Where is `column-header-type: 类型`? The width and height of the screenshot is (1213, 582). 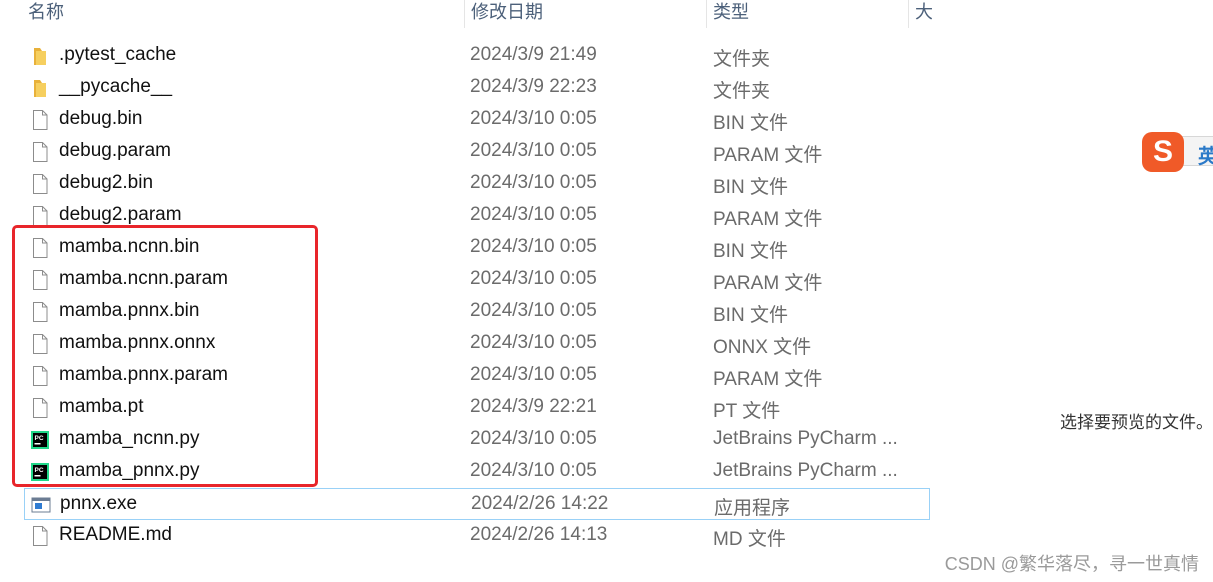
column-header-type: 类型 is located at coordinates (805, 14).